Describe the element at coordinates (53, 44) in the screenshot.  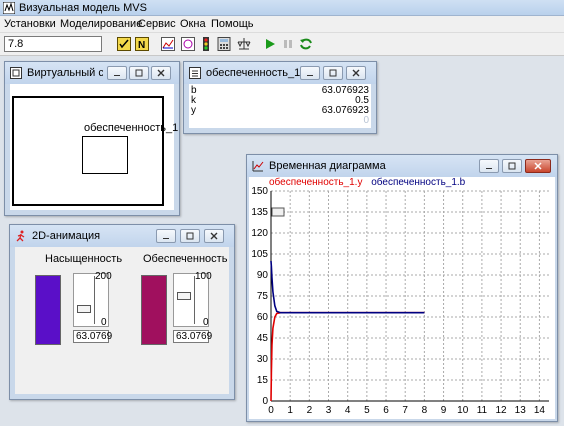
I see `time-input` at that location.